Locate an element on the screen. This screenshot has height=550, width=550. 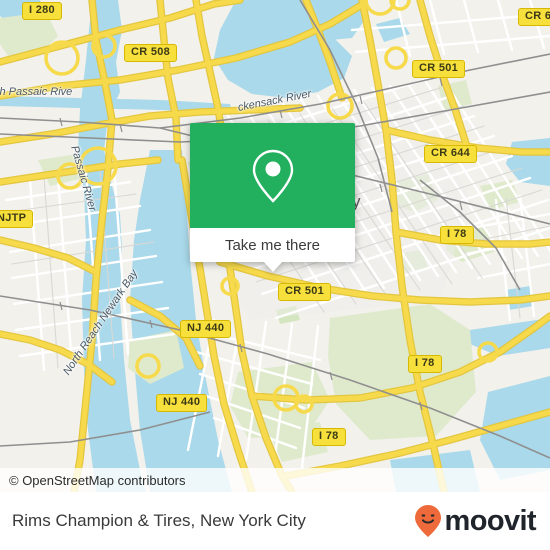
map-pin-icon is located at coordinates (272, 176).